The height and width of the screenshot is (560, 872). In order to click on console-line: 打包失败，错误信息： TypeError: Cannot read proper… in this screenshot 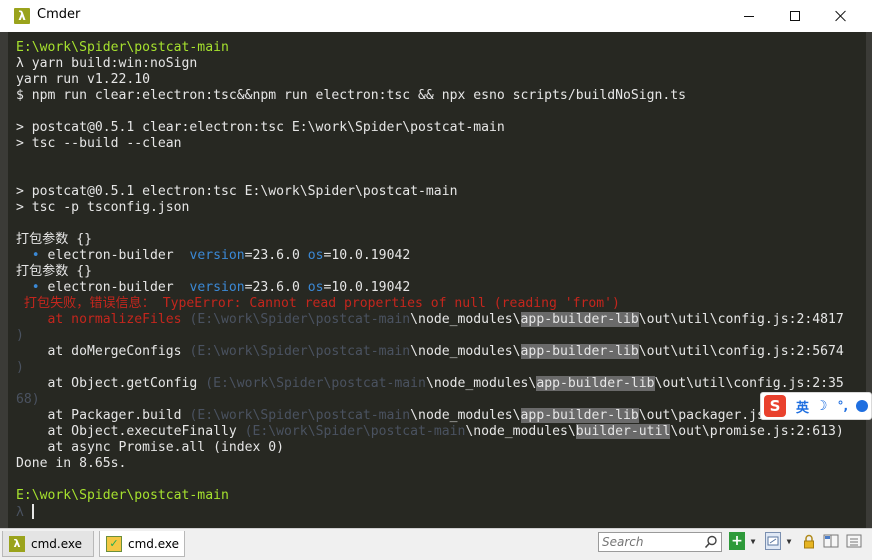, I will do `click(318, 304)`.